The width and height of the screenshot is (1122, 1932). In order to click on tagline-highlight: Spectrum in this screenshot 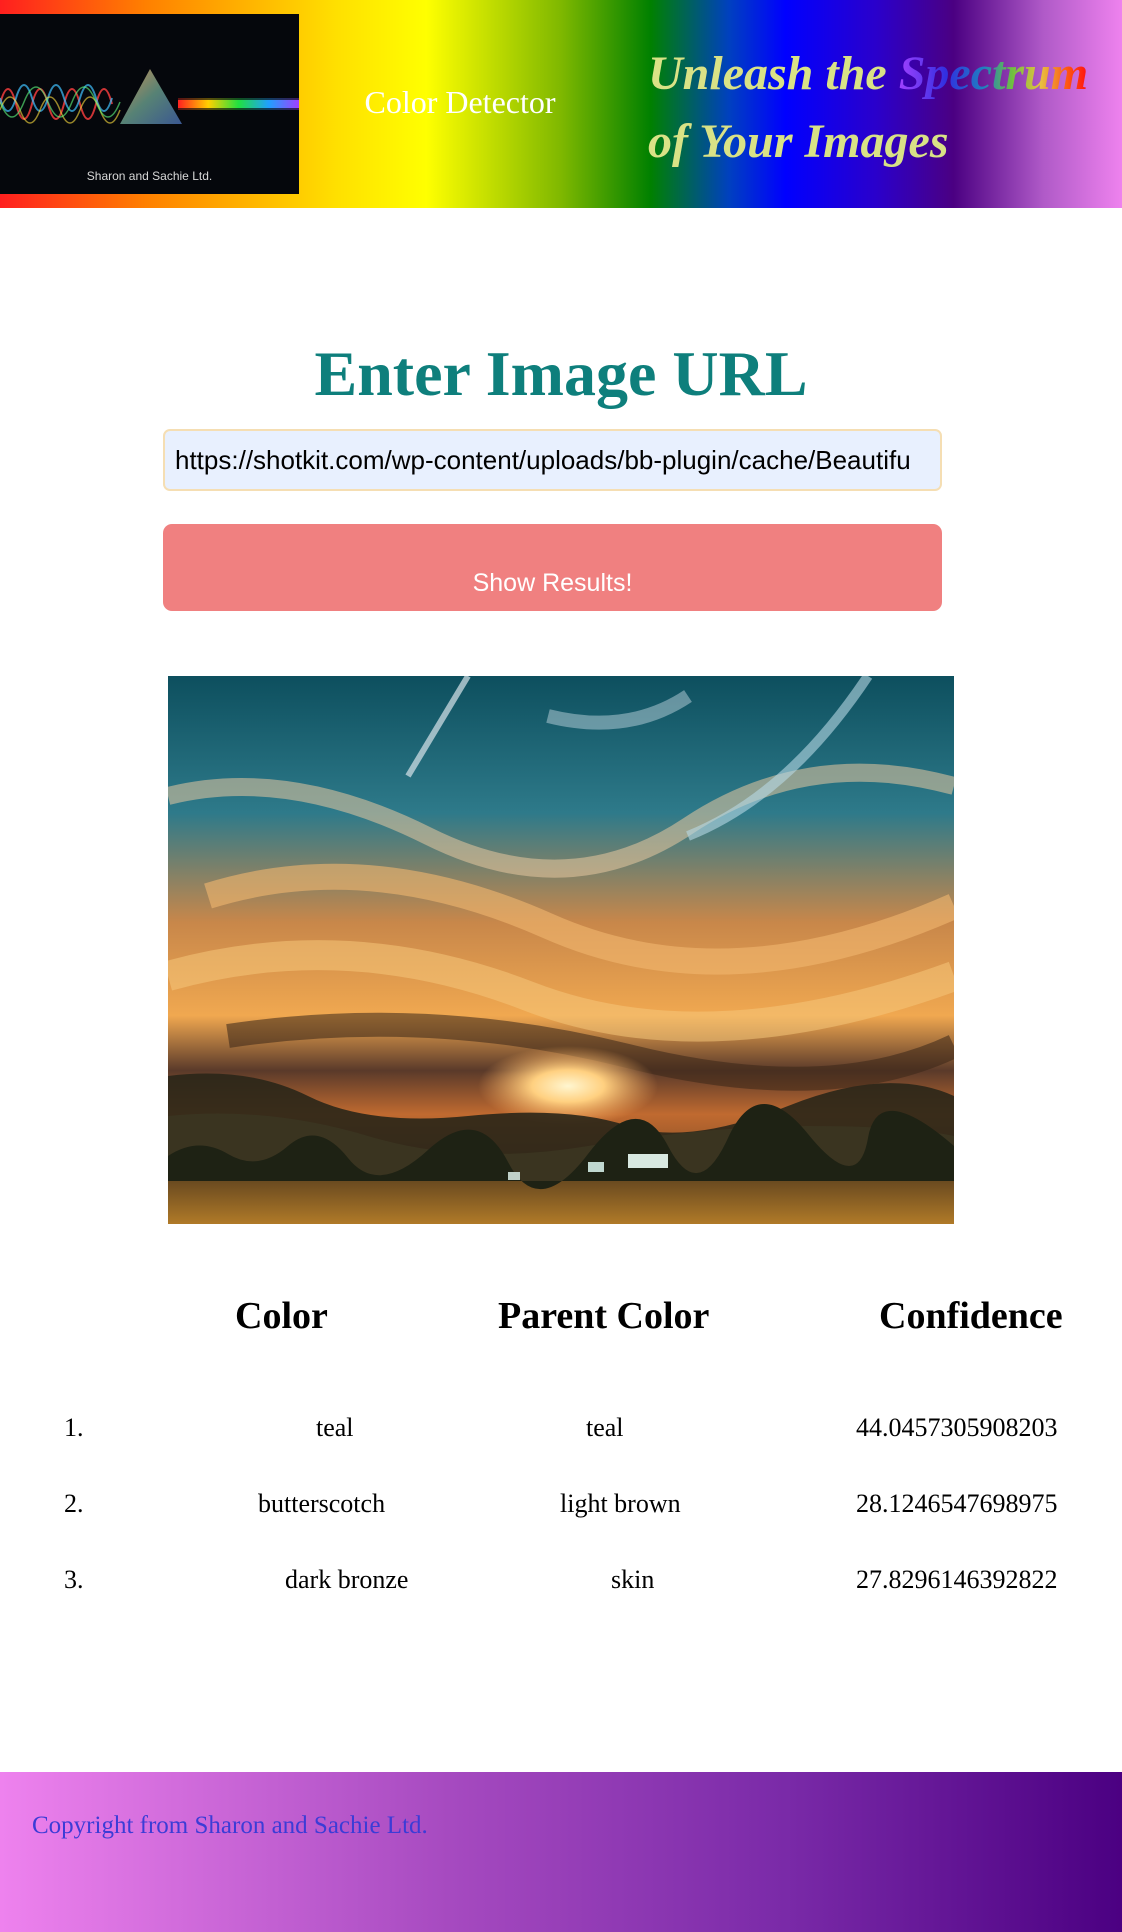, I will do `click(993, 73)`.